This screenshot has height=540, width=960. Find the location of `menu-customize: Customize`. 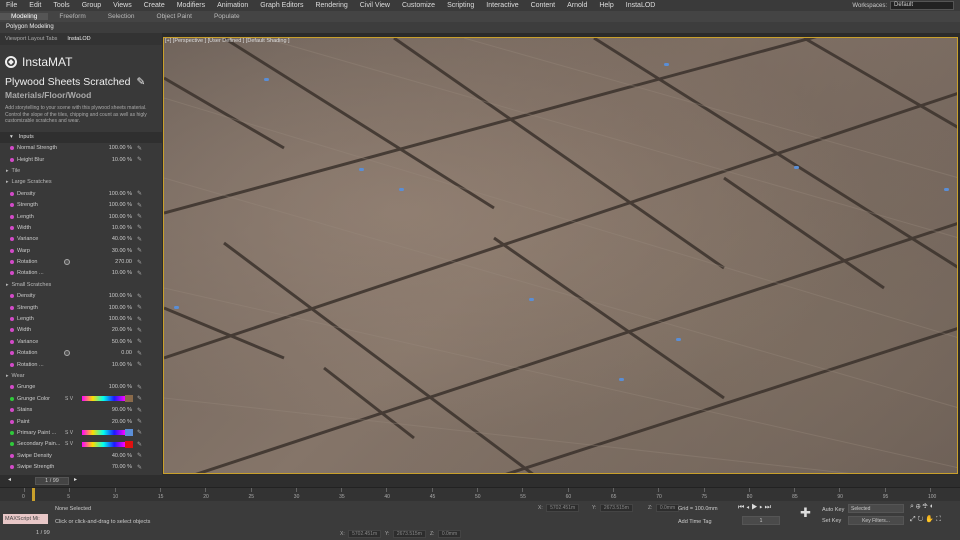

menu-customize: Customize is located at coordinates (418, 5).